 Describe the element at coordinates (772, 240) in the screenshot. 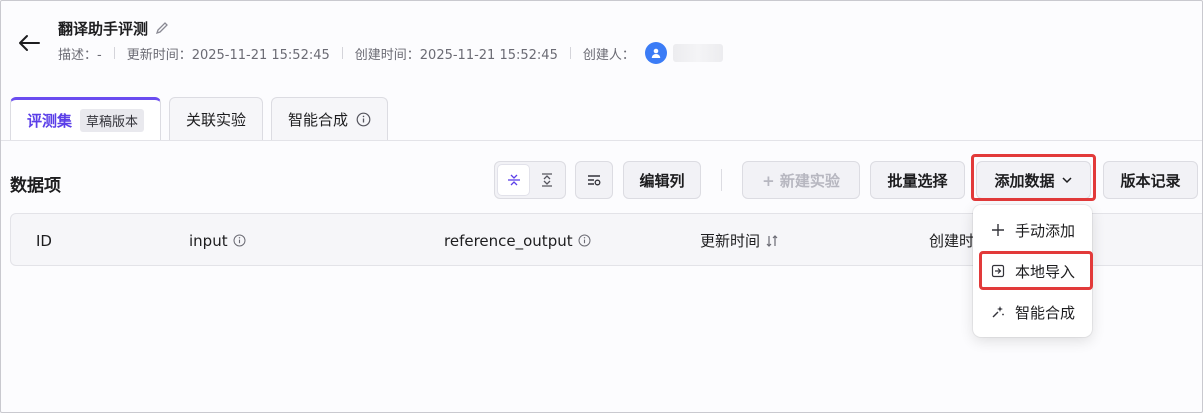

I see `sort-icon` at that location.